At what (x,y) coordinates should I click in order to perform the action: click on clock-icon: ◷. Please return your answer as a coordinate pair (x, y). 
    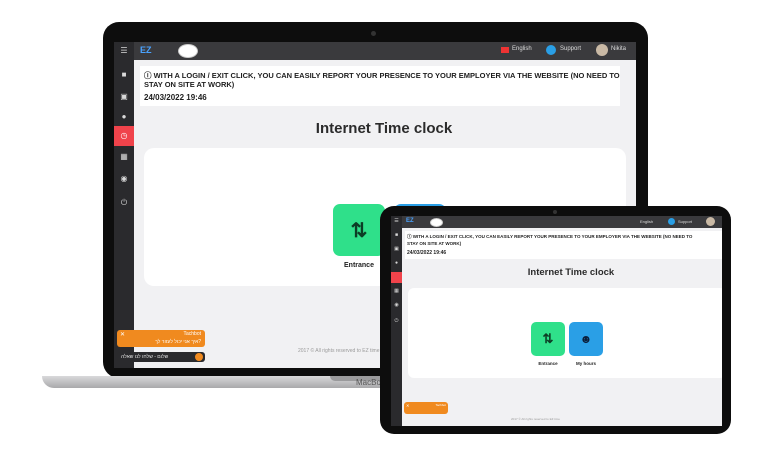
    Looking at the image, I should click on (124, 135).